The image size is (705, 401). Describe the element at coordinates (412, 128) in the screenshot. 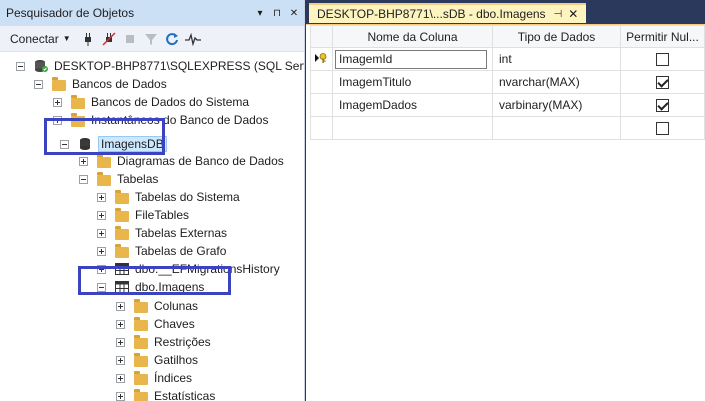

I see `column-name-cell` at that location.